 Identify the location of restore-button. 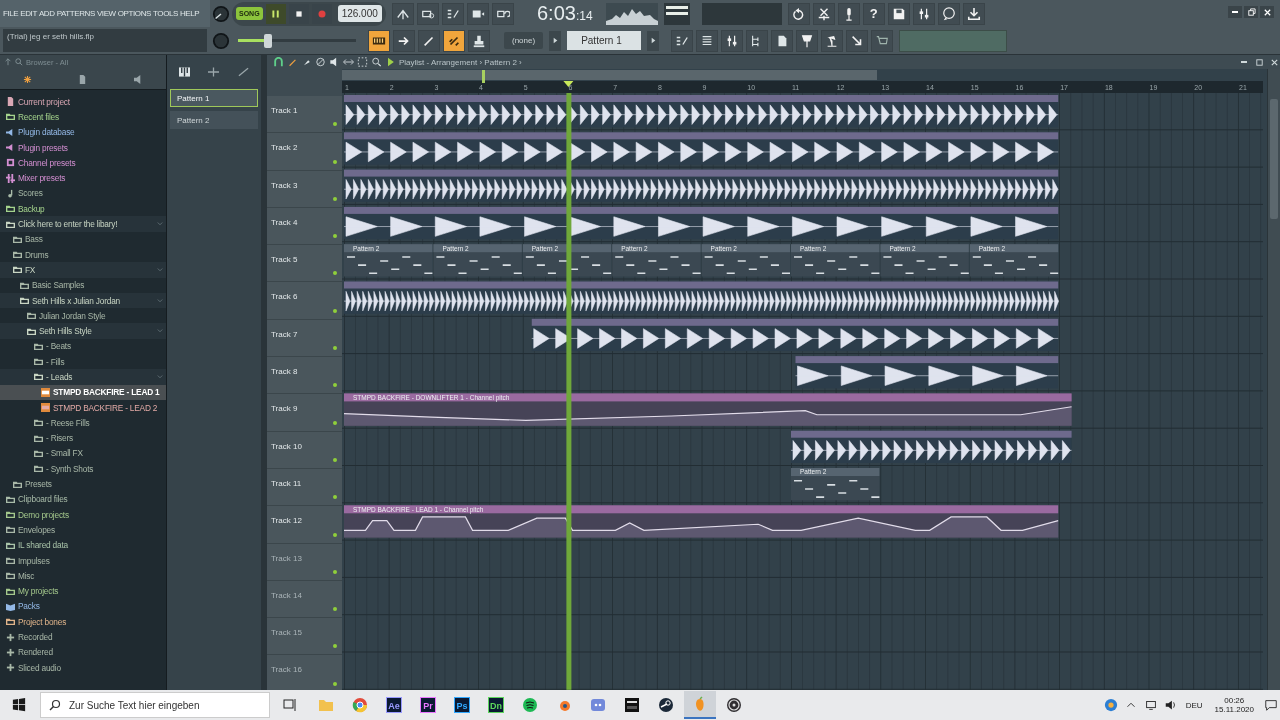
(1251, 12).